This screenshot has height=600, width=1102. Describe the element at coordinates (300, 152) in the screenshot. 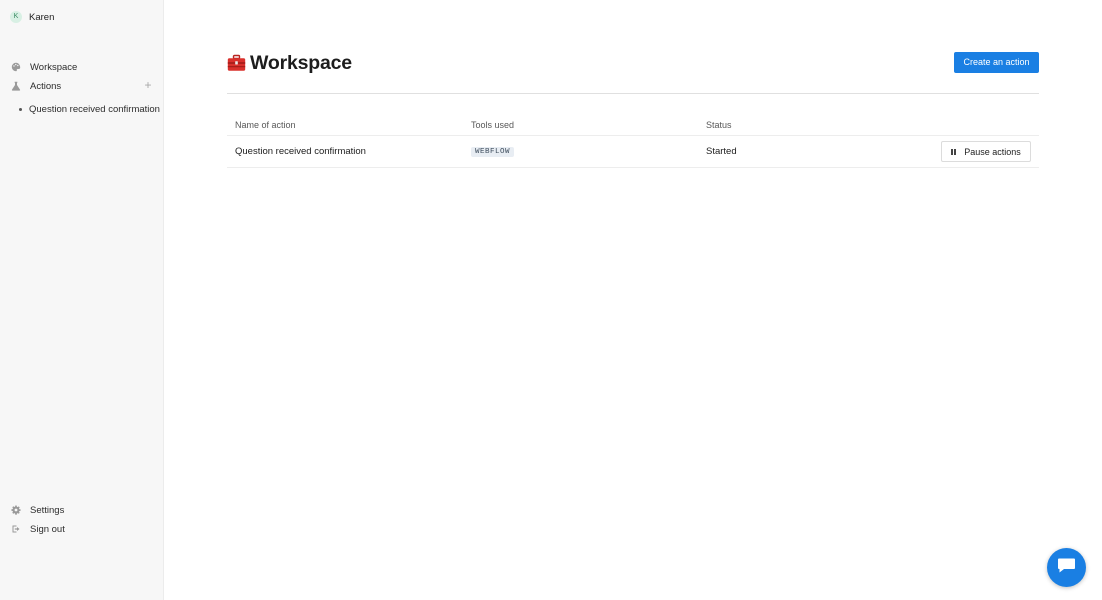

I see `action-name-cell: Question received confirmation` at that location.